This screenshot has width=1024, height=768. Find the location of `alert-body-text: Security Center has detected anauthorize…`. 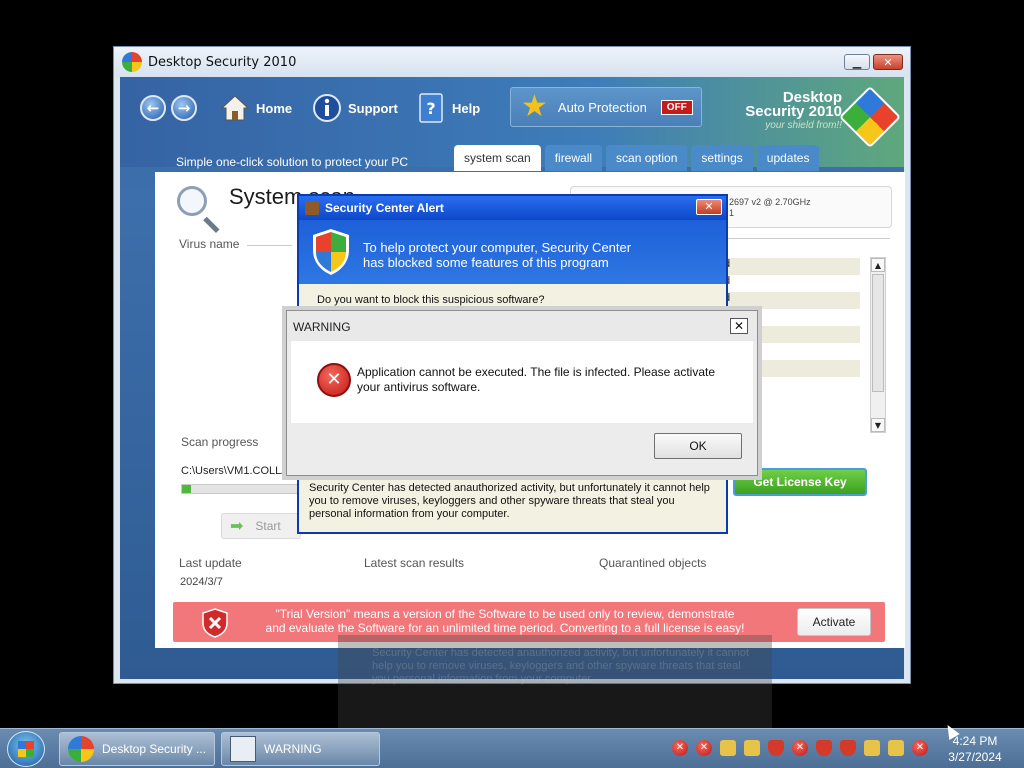

alert-body-text: Security Center has detected anauthorize… is located at coordinates (509, 501).